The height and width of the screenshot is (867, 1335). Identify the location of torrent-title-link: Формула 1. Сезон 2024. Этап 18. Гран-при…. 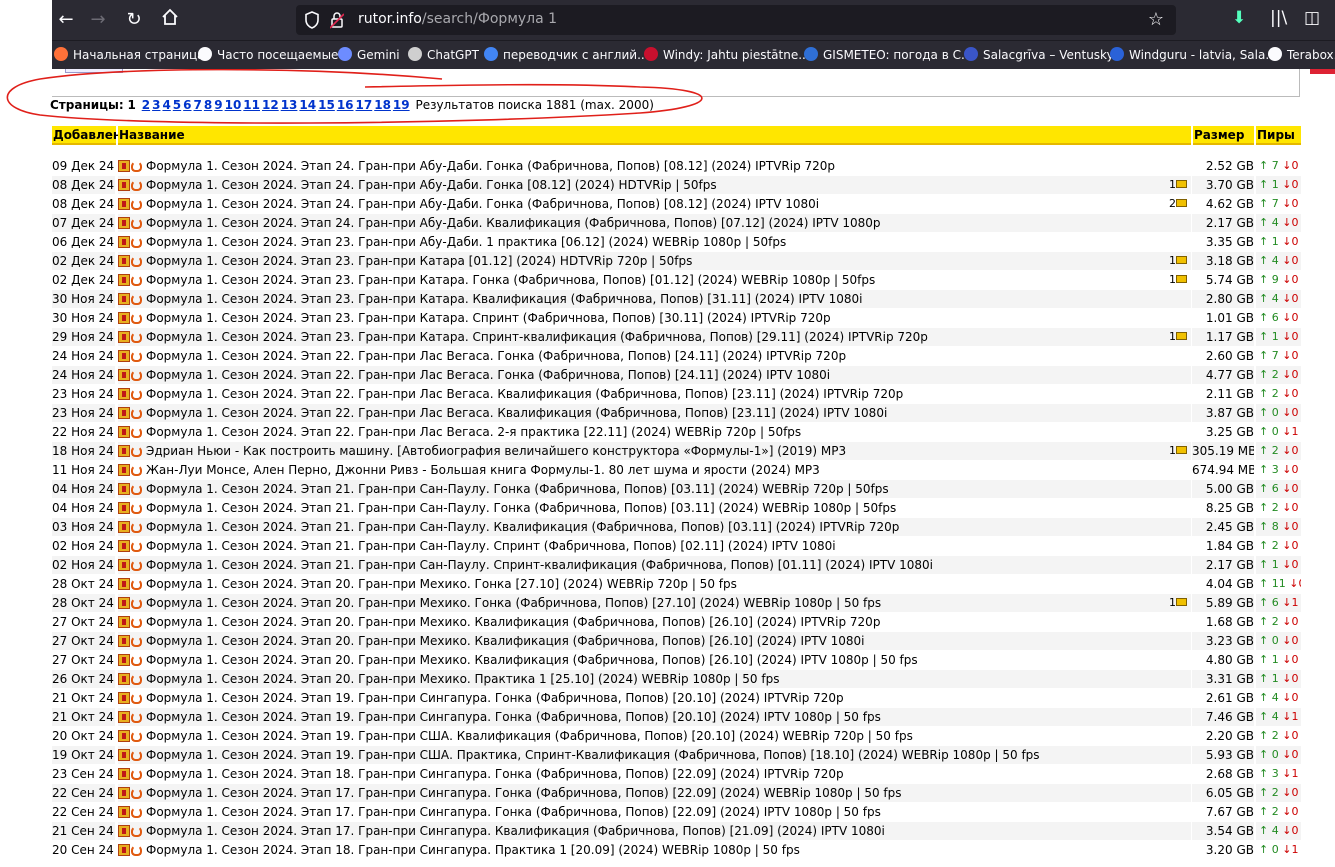
(495, 774).